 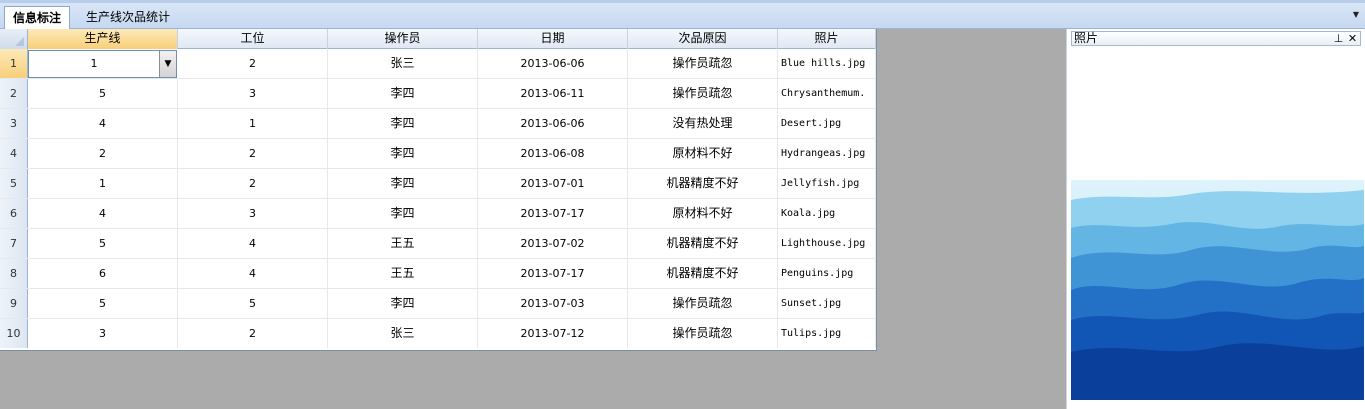 I want to click on column-header-photo: 照片, so click(x=827, y=39).